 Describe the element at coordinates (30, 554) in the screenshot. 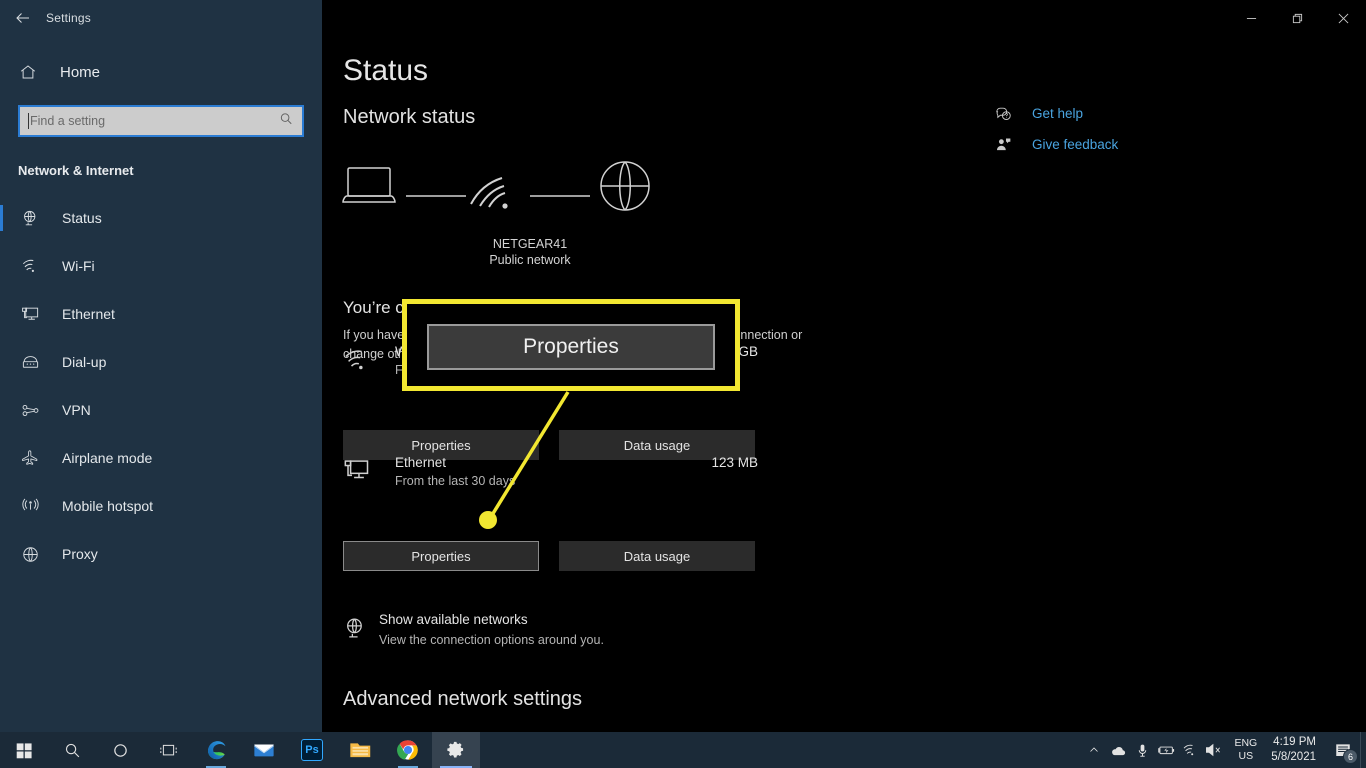

I see `proxy-globe-icon` at that location.